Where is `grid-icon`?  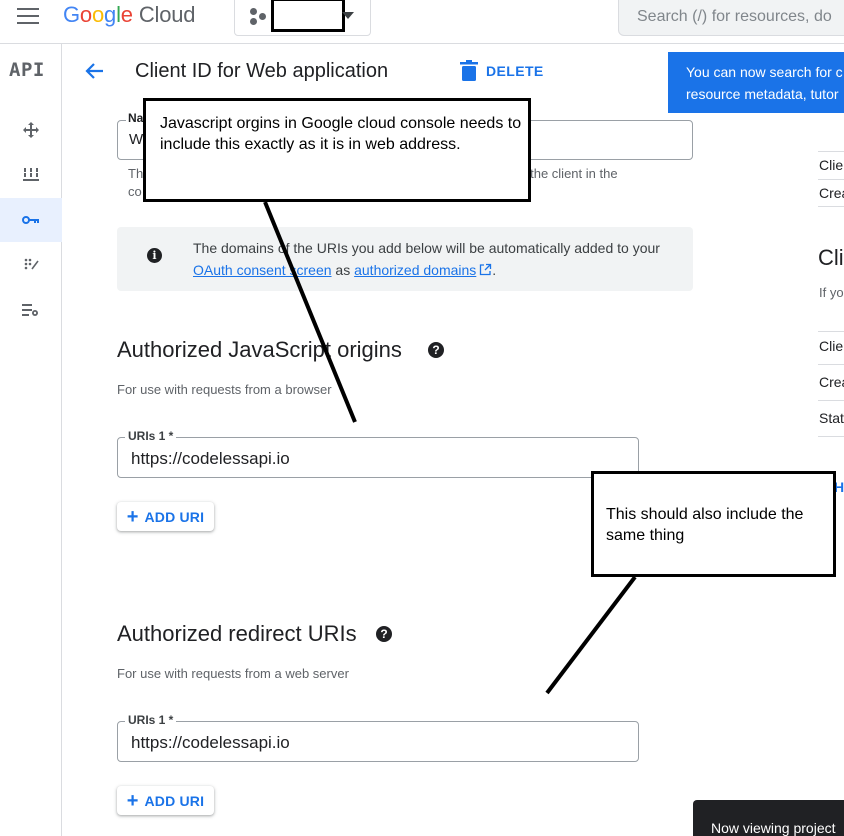 grid-icon is located at coordinates (31, 175).